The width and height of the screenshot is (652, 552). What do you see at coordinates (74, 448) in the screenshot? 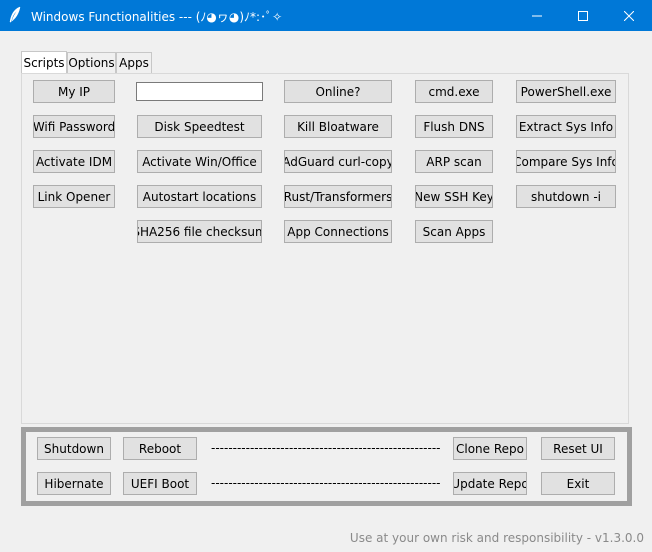
I see `shutdown-button: Shutdown` at bounding box center [74, 448].